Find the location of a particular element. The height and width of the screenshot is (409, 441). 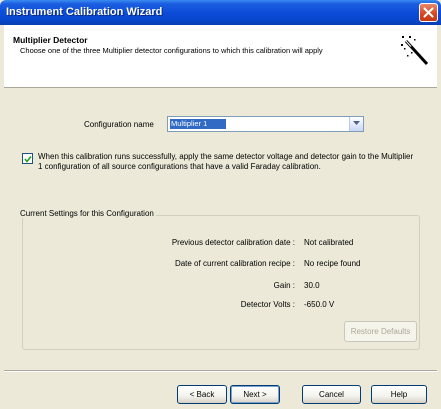

close-icon is located at coordinates (428, 12).